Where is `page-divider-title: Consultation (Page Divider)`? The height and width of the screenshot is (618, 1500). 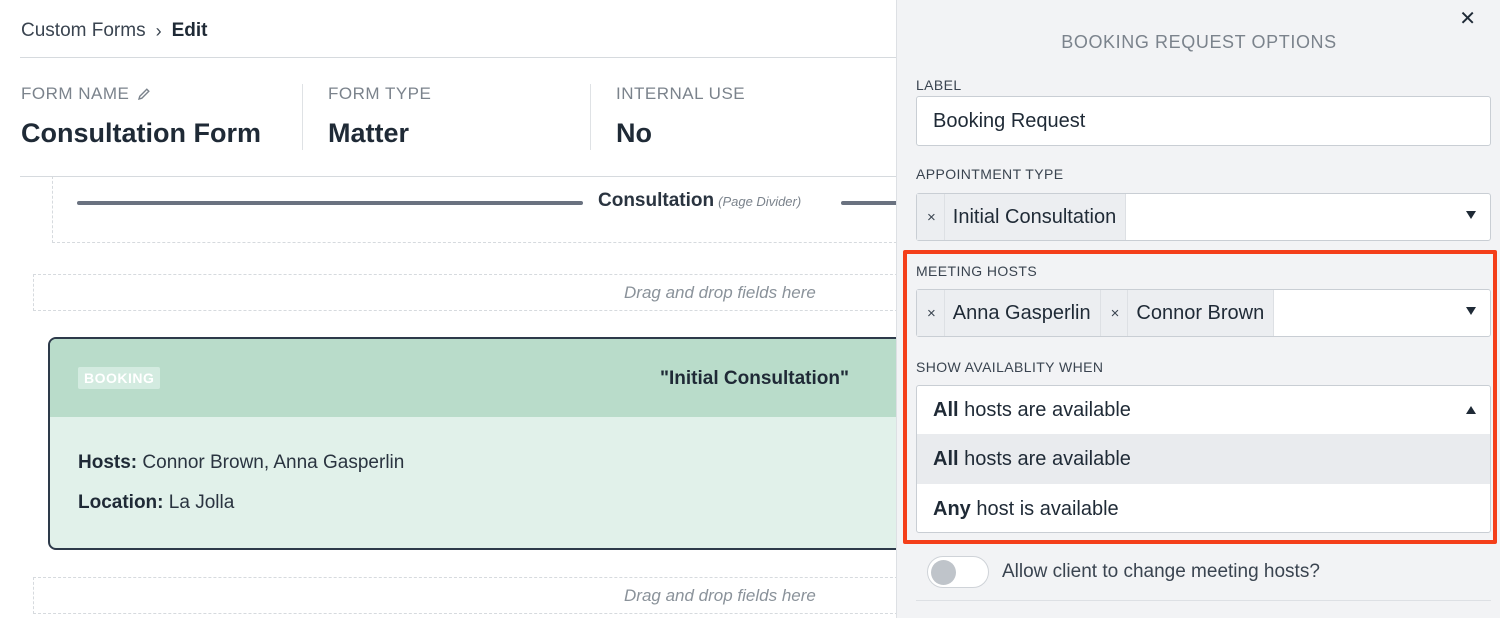
page-divider-title: Consultation (Page Divider) is located at coordinates (699, 201).